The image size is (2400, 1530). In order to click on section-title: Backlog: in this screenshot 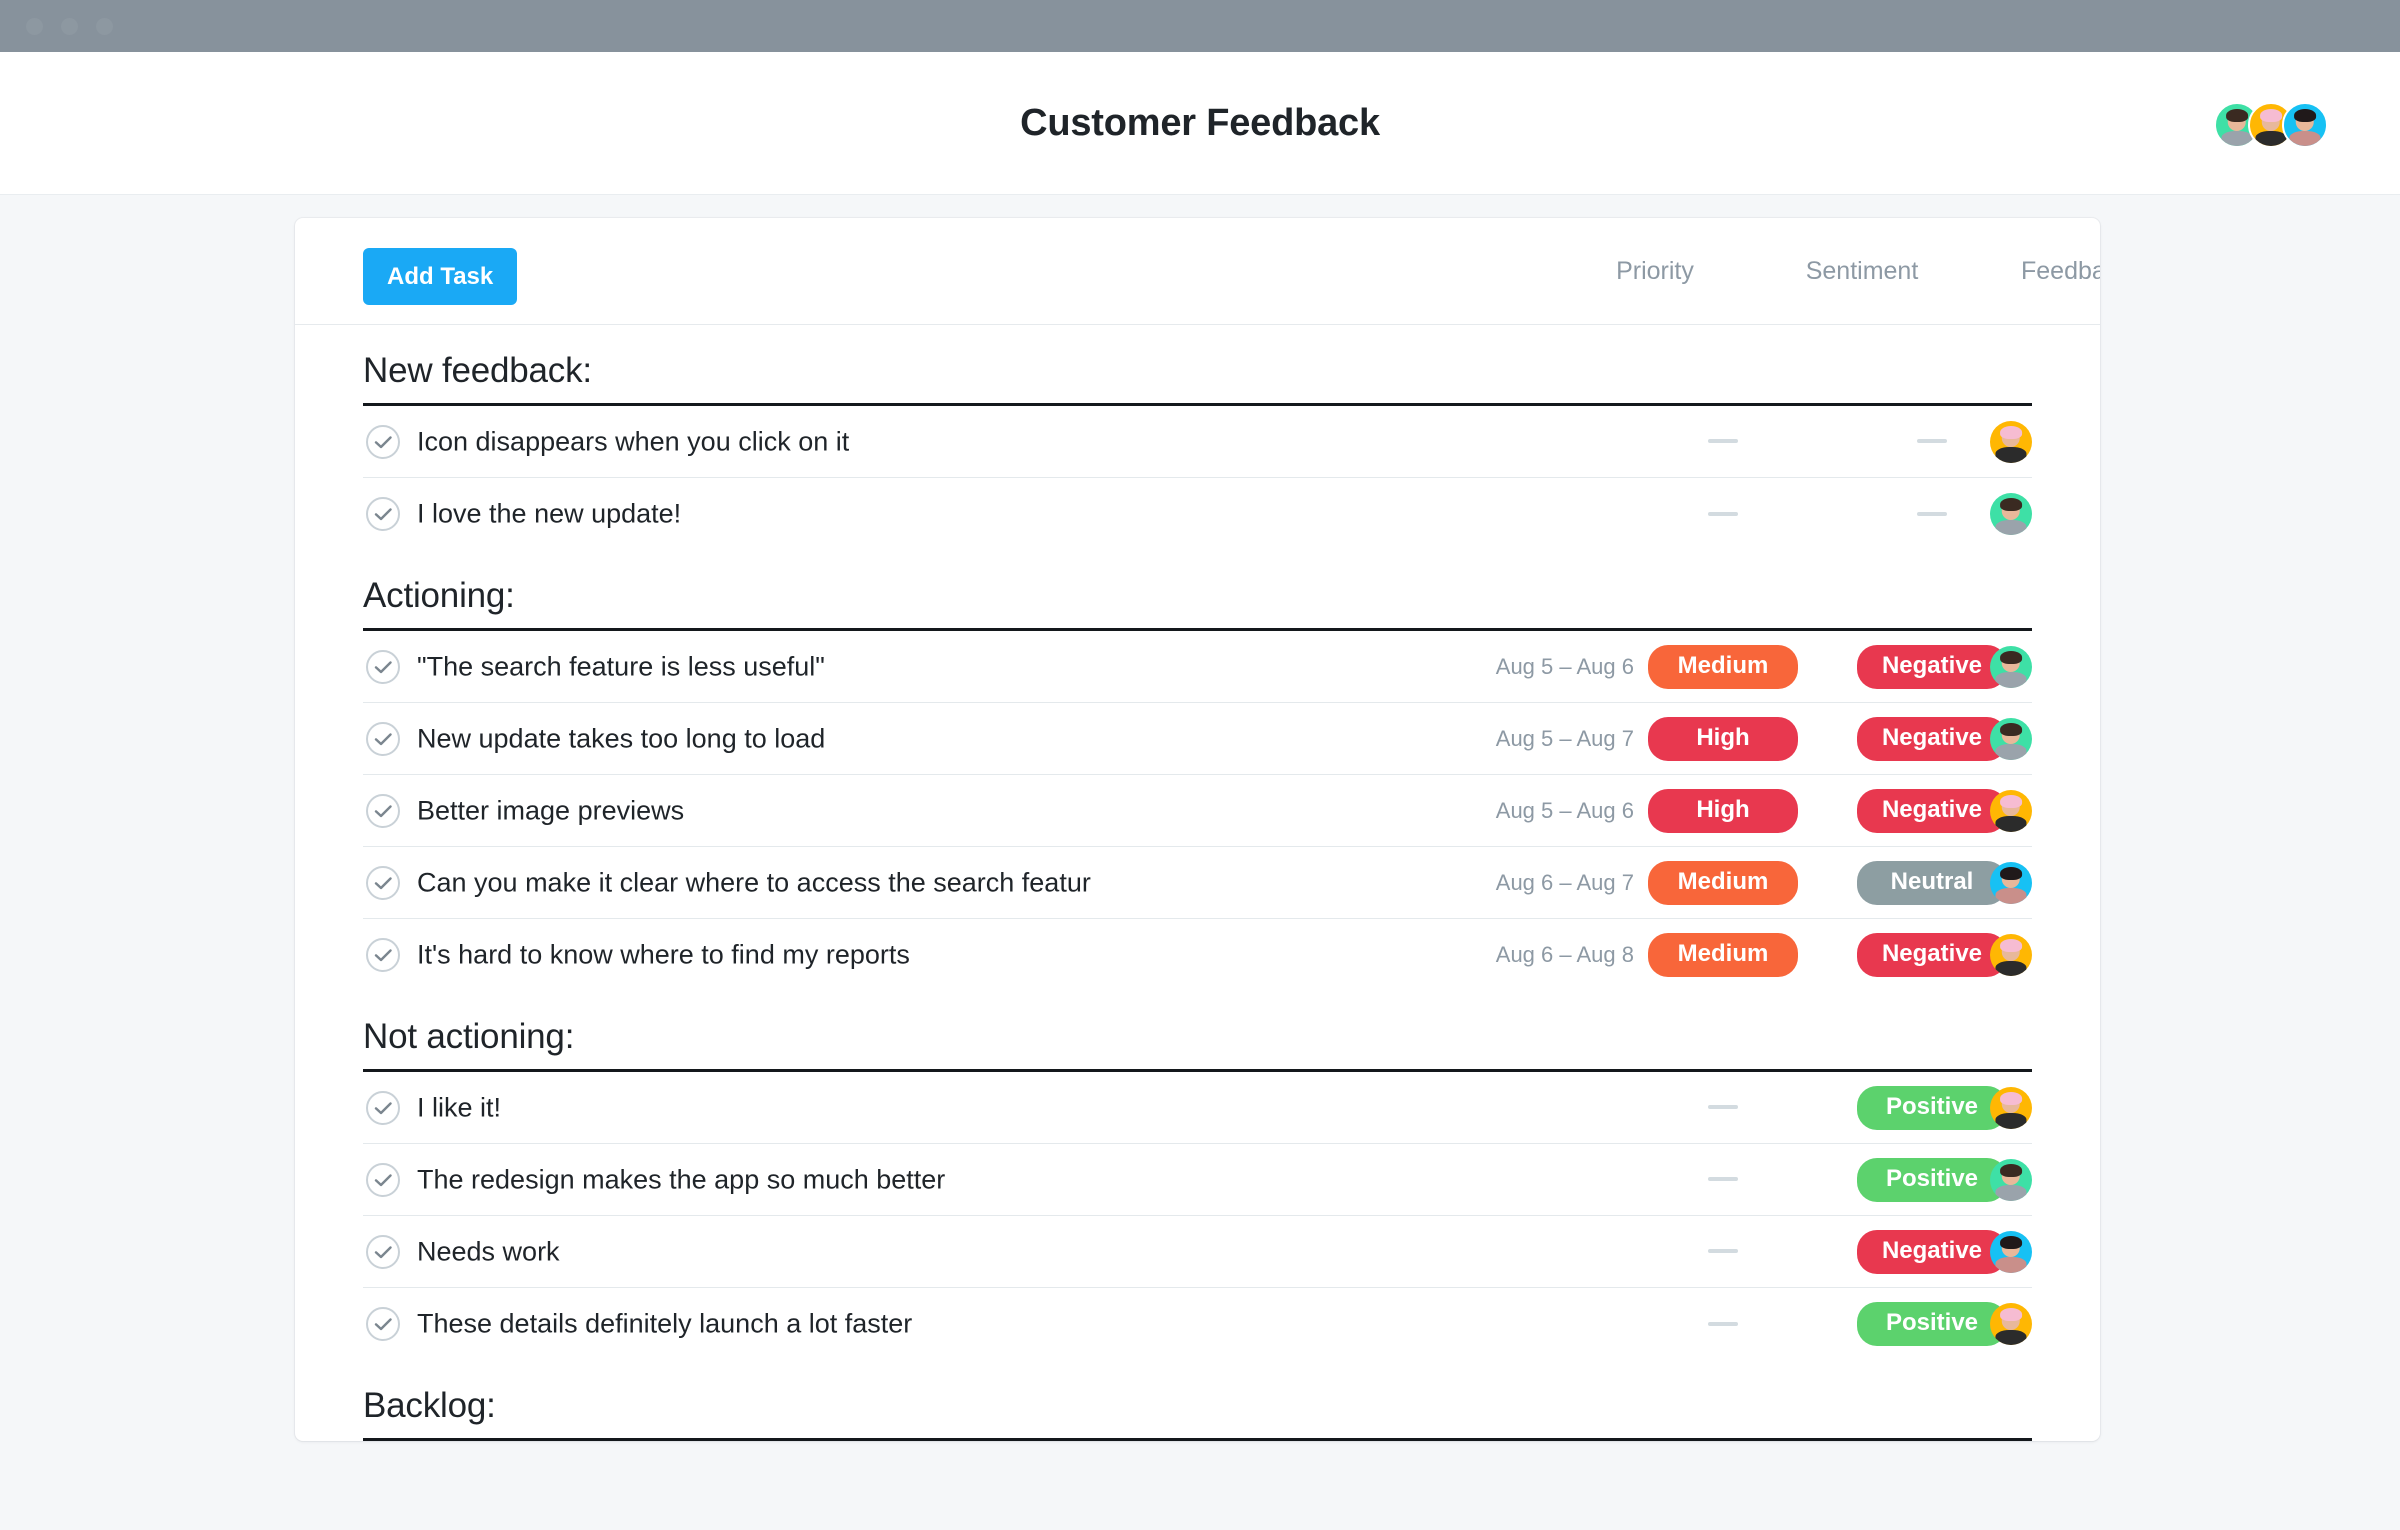, I will do `click(1197, 1399)`.